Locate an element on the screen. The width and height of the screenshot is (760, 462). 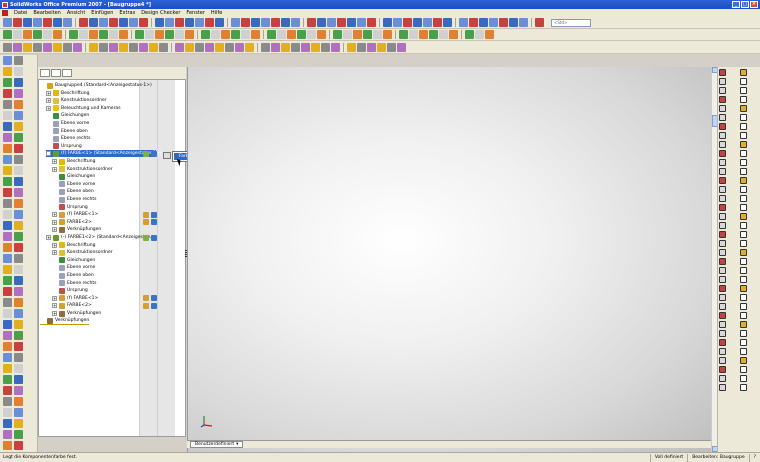
menu-hilfe: Hilfe is located at coordinates (216, 13).